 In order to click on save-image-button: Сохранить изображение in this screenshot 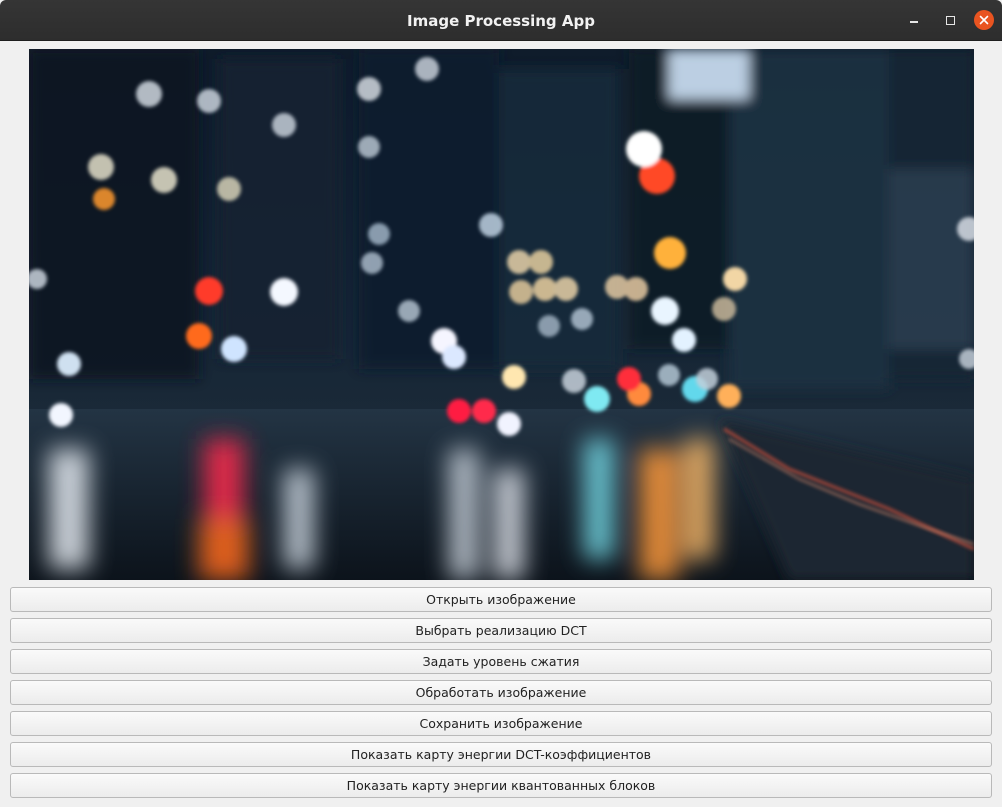, I will do `click(501, 723)`.